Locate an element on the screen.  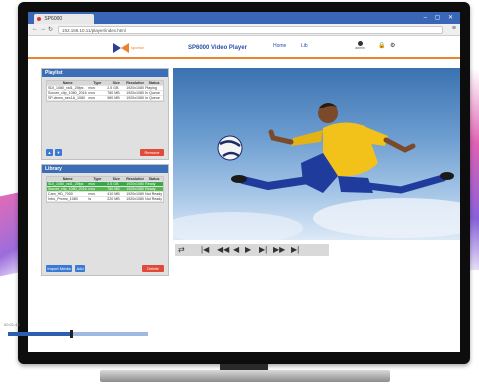
loop-icon: ⇄ is located at coordinates (181, 250).